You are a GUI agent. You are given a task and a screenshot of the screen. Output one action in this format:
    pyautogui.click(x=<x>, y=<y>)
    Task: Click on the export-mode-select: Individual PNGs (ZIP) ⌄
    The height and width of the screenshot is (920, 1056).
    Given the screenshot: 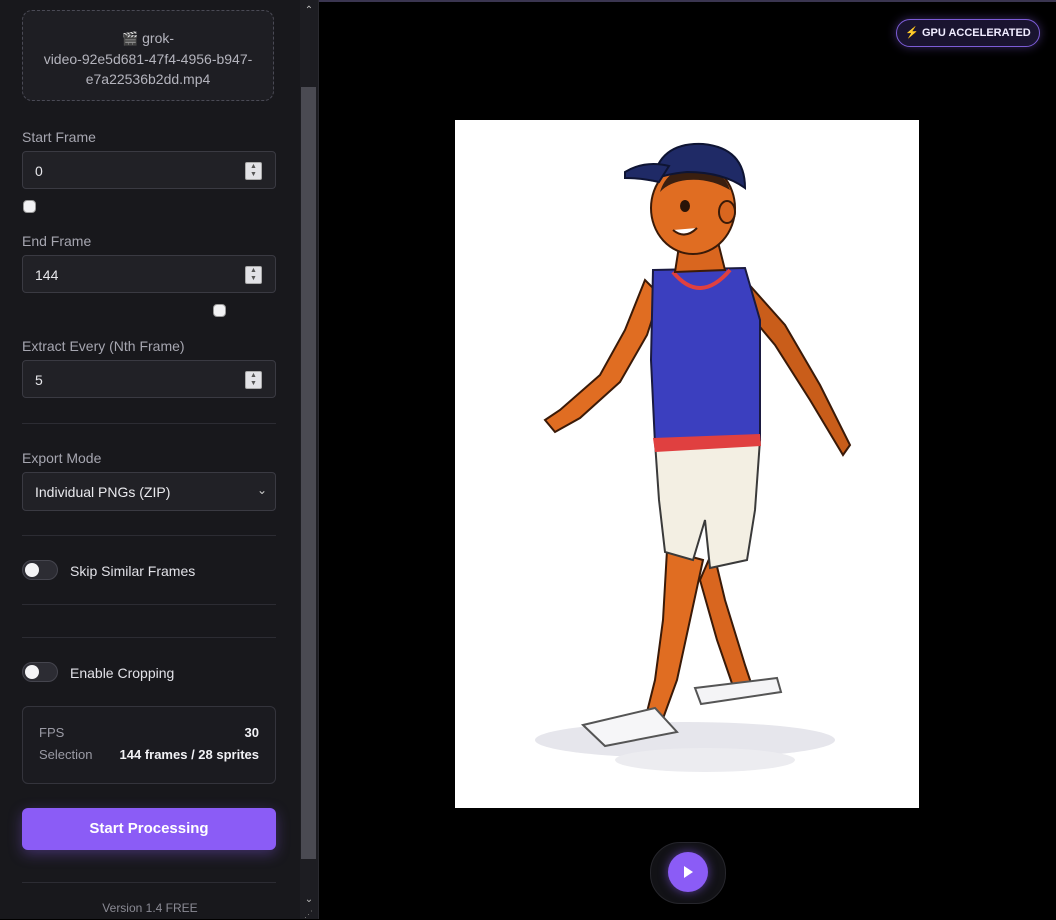 What is the action you would take?
    pyautogui.click(x=149, y=491)
    